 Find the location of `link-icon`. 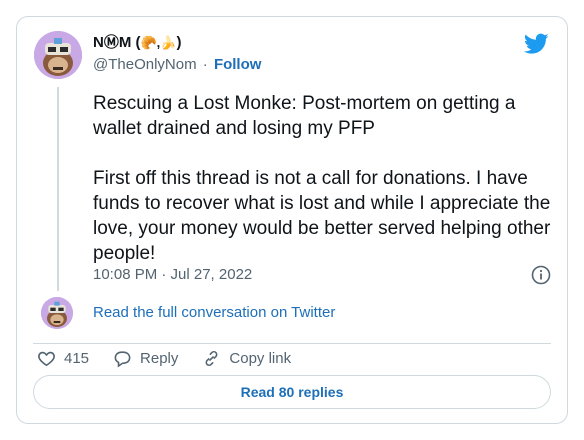

link-icon is located at coordinates (211, 358).